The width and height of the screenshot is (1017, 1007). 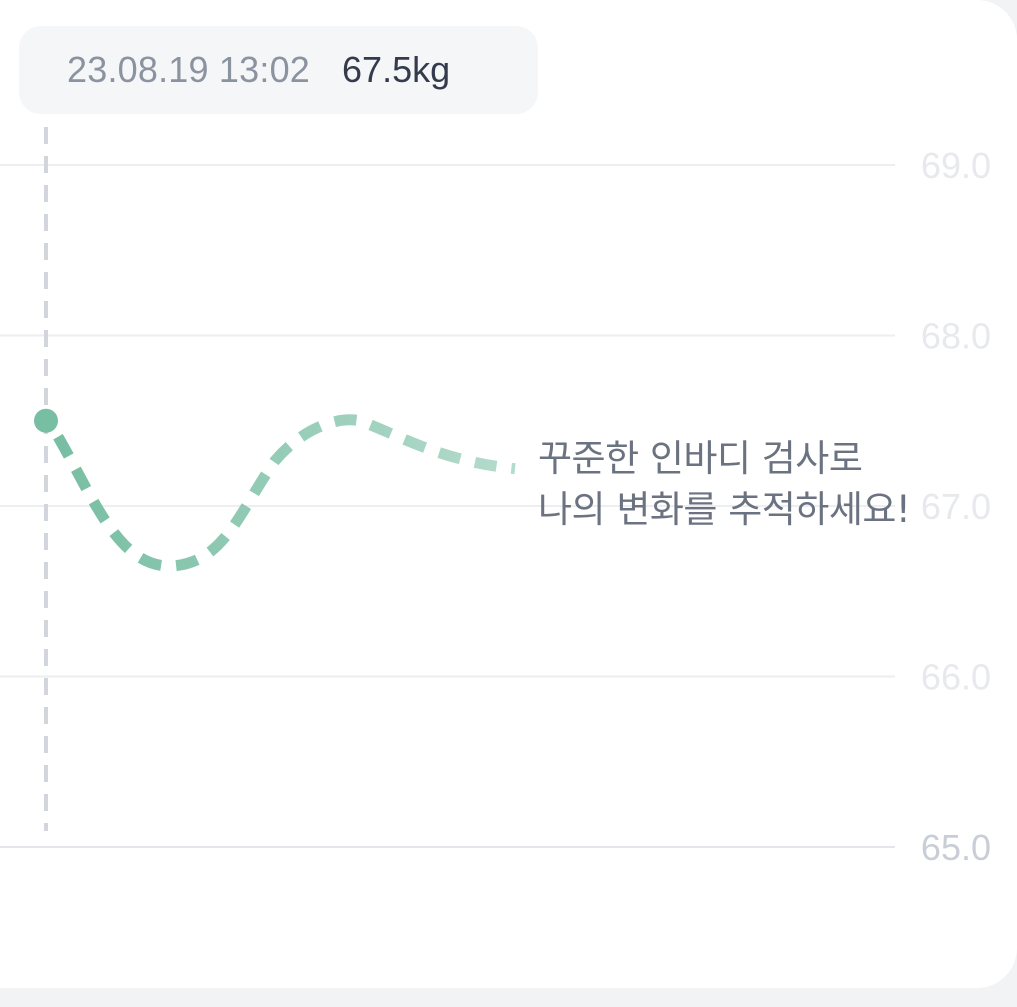 What do you see at coordinates (46, 420) in the screenshot?
I see `data-point` at bounding box center [46, 420].